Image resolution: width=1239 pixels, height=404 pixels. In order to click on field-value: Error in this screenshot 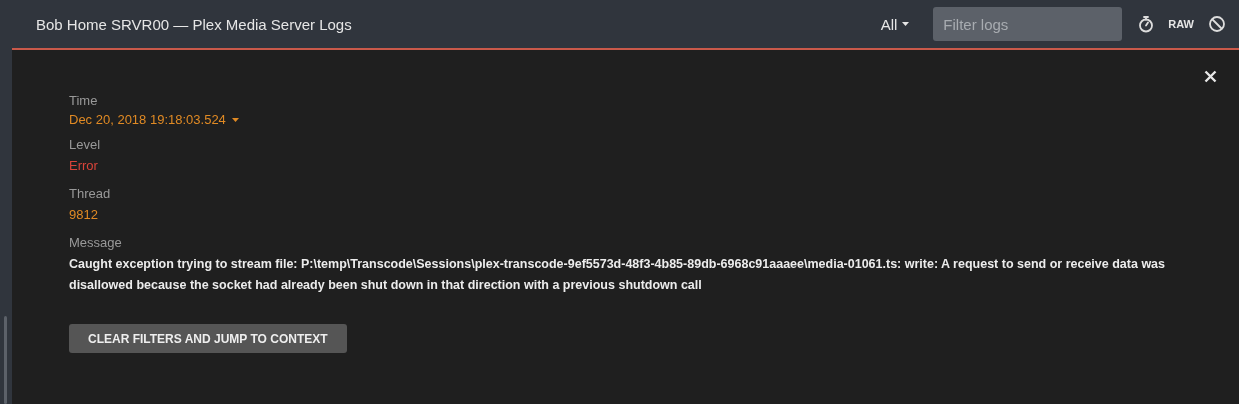, I will do `click(84, 166)`.